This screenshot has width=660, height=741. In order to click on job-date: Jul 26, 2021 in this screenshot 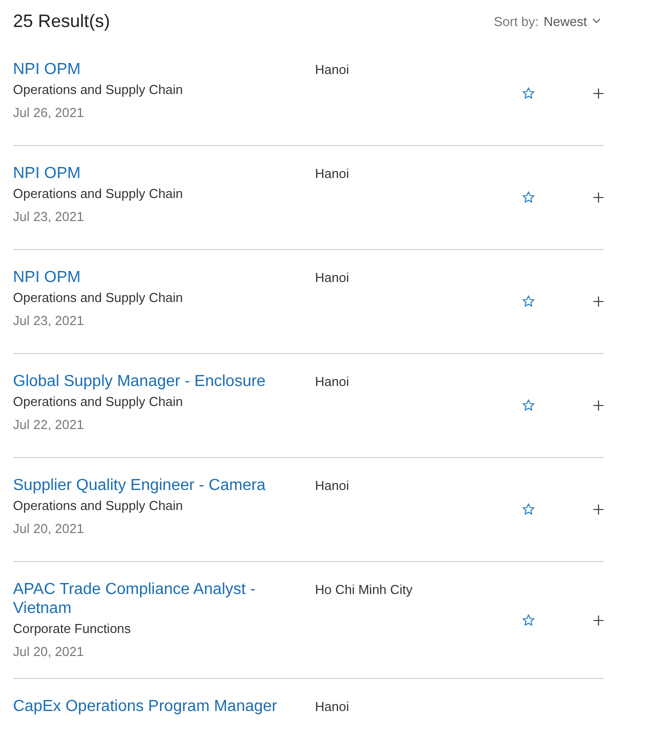, I will do `click(49, 113)`.